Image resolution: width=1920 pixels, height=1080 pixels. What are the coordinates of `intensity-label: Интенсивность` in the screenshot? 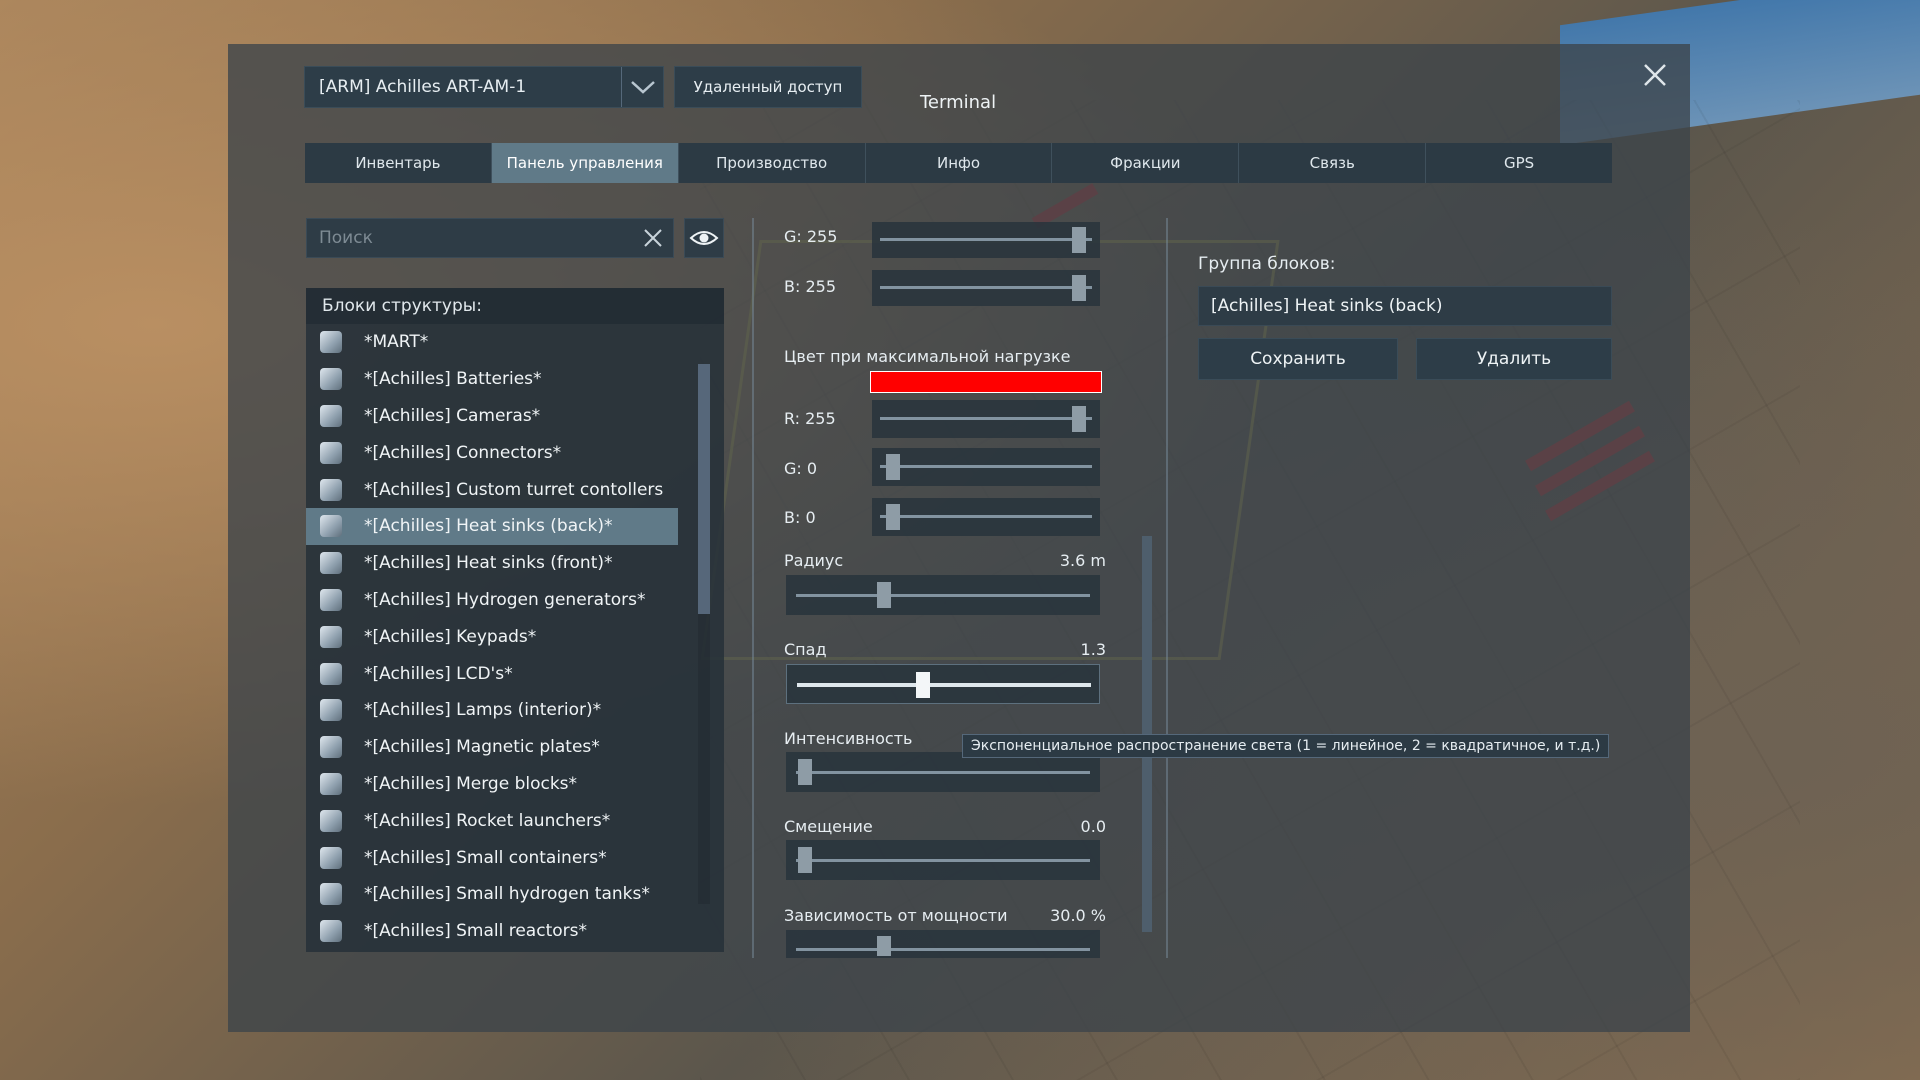 It's located at (848, 738).